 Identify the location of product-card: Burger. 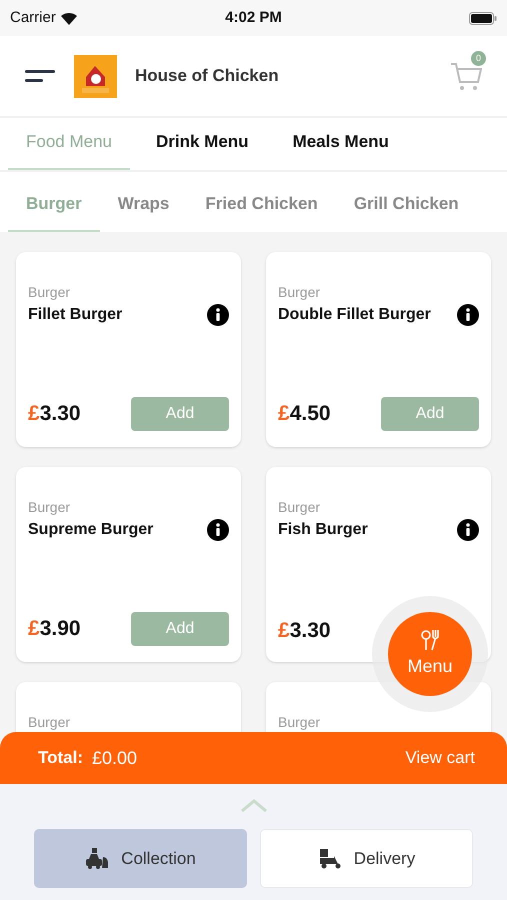
(128, 707).